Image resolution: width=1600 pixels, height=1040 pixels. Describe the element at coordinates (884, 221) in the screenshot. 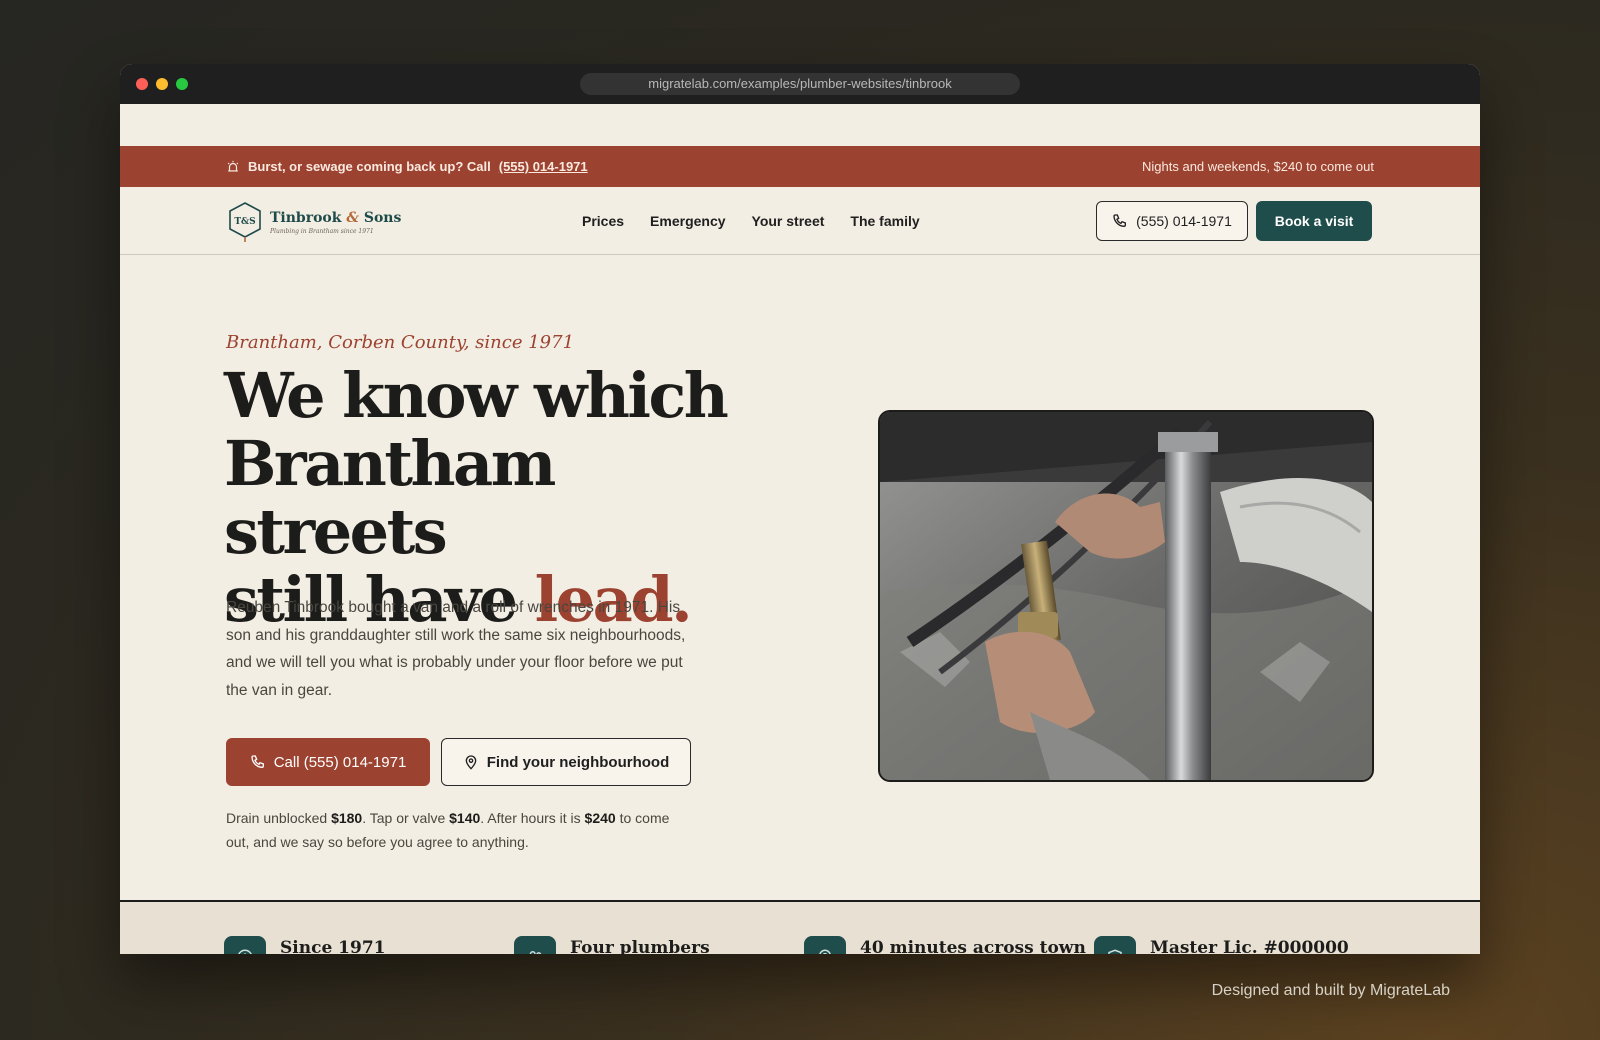

I see `nav-link-the-family: The family` at that location.